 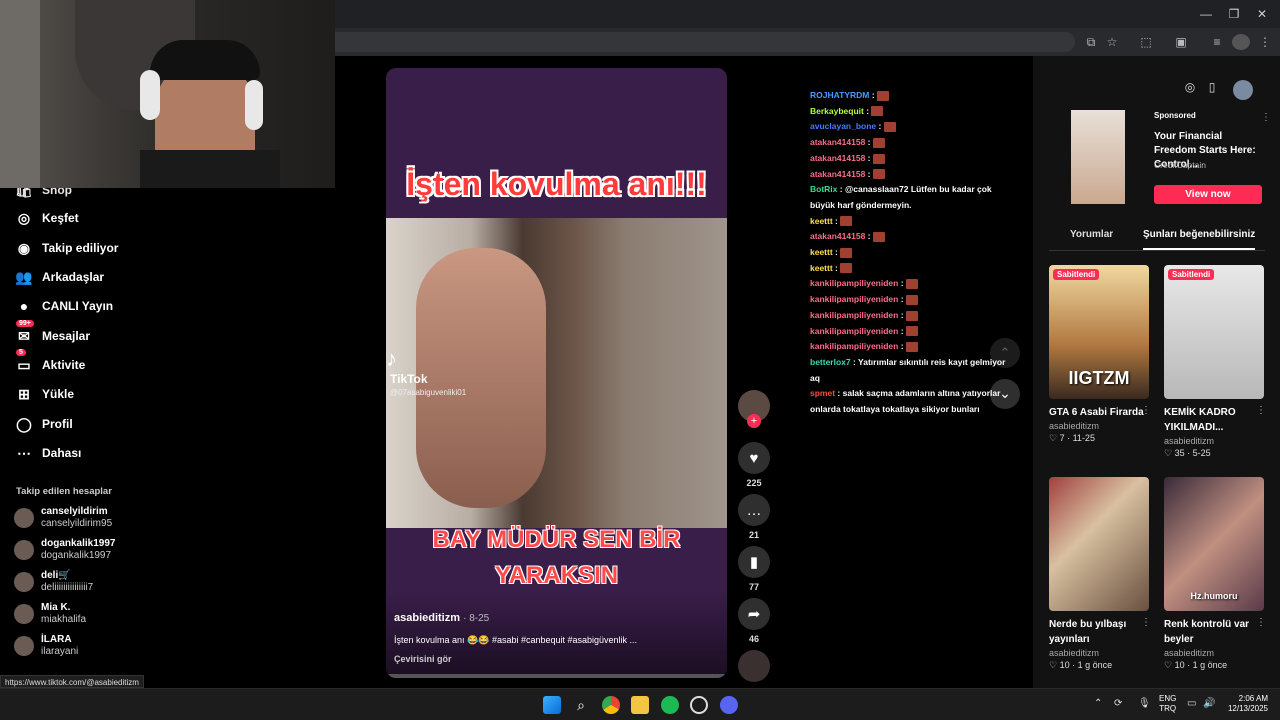 I want to click on like-button: ♥ 225, so click(x=754, y=465).